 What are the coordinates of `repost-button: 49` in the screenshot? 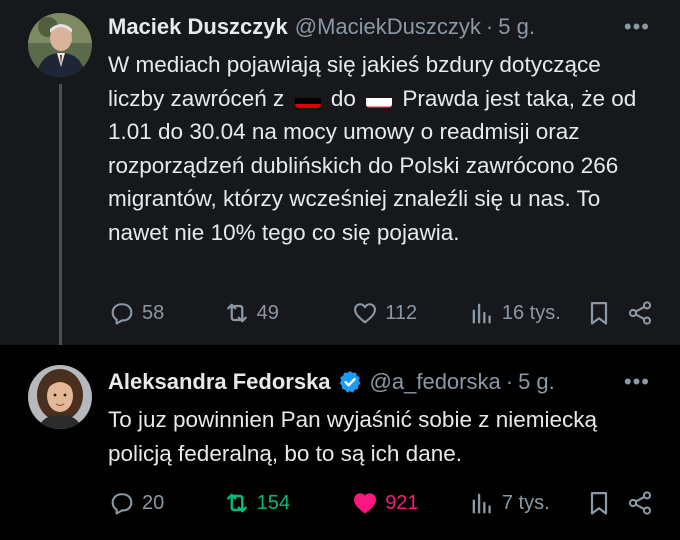 It's located at (287, 313).